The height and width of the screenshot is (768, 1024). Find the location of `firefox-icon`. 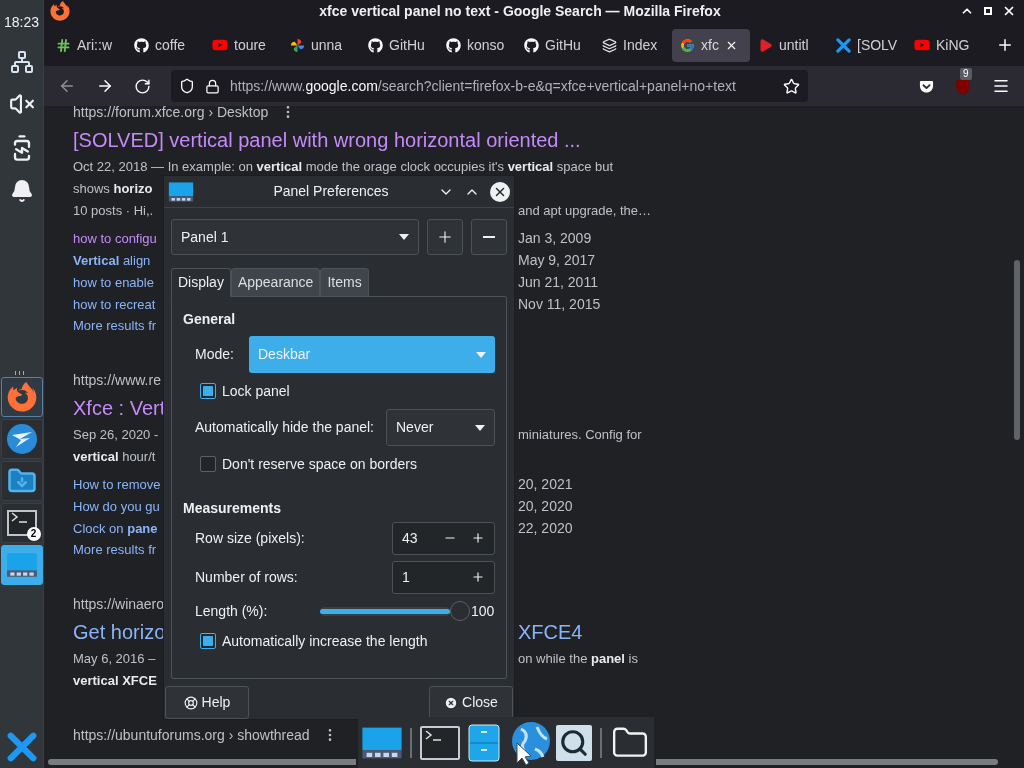

firefox-icon is located at coordinates (60, 11).